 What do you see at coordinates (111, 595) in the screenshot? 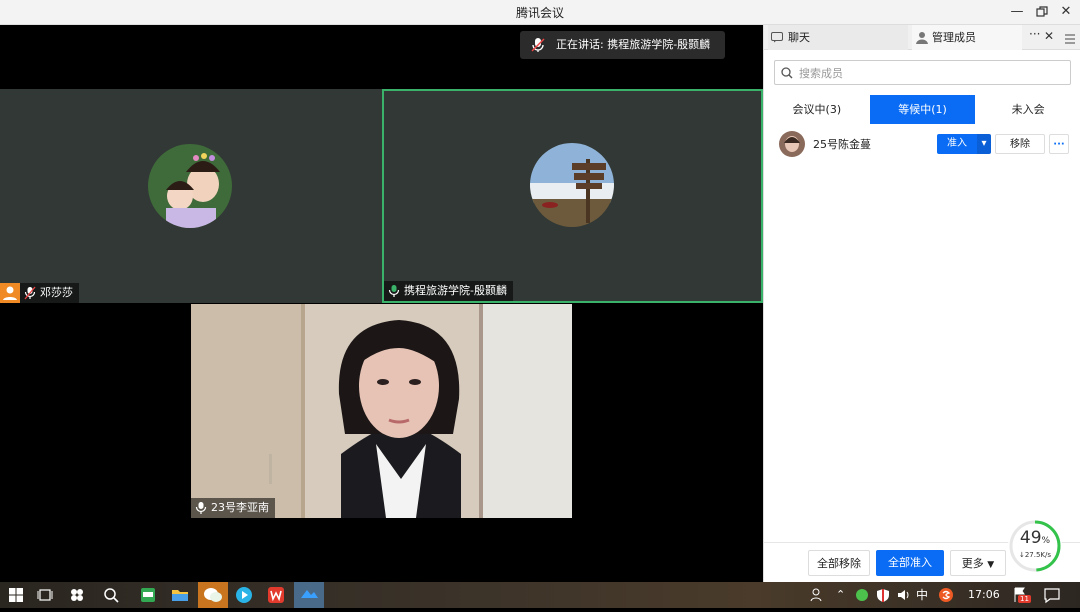
I see `search-taskbar-icon` at bounding box center [111, 595].